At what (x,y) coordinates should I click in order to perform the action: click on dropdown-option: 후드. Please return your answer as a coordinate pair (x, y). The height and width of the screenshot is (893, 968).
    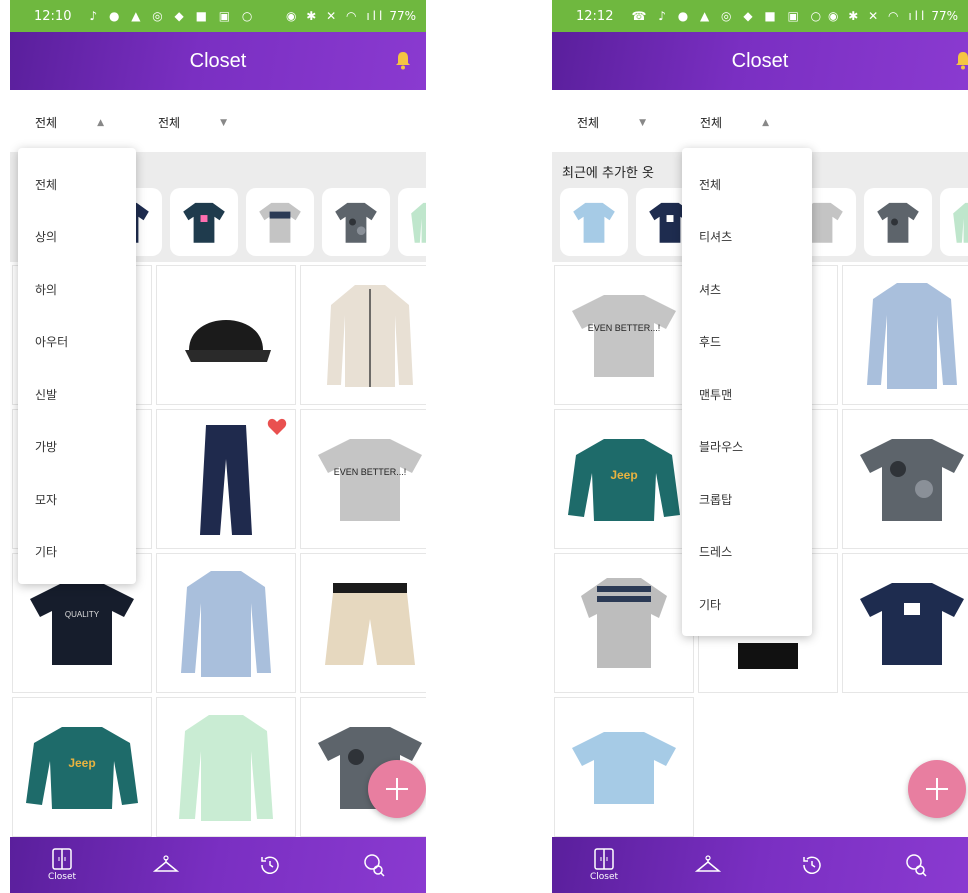
    Looking at the image, I should click on (747, 342).